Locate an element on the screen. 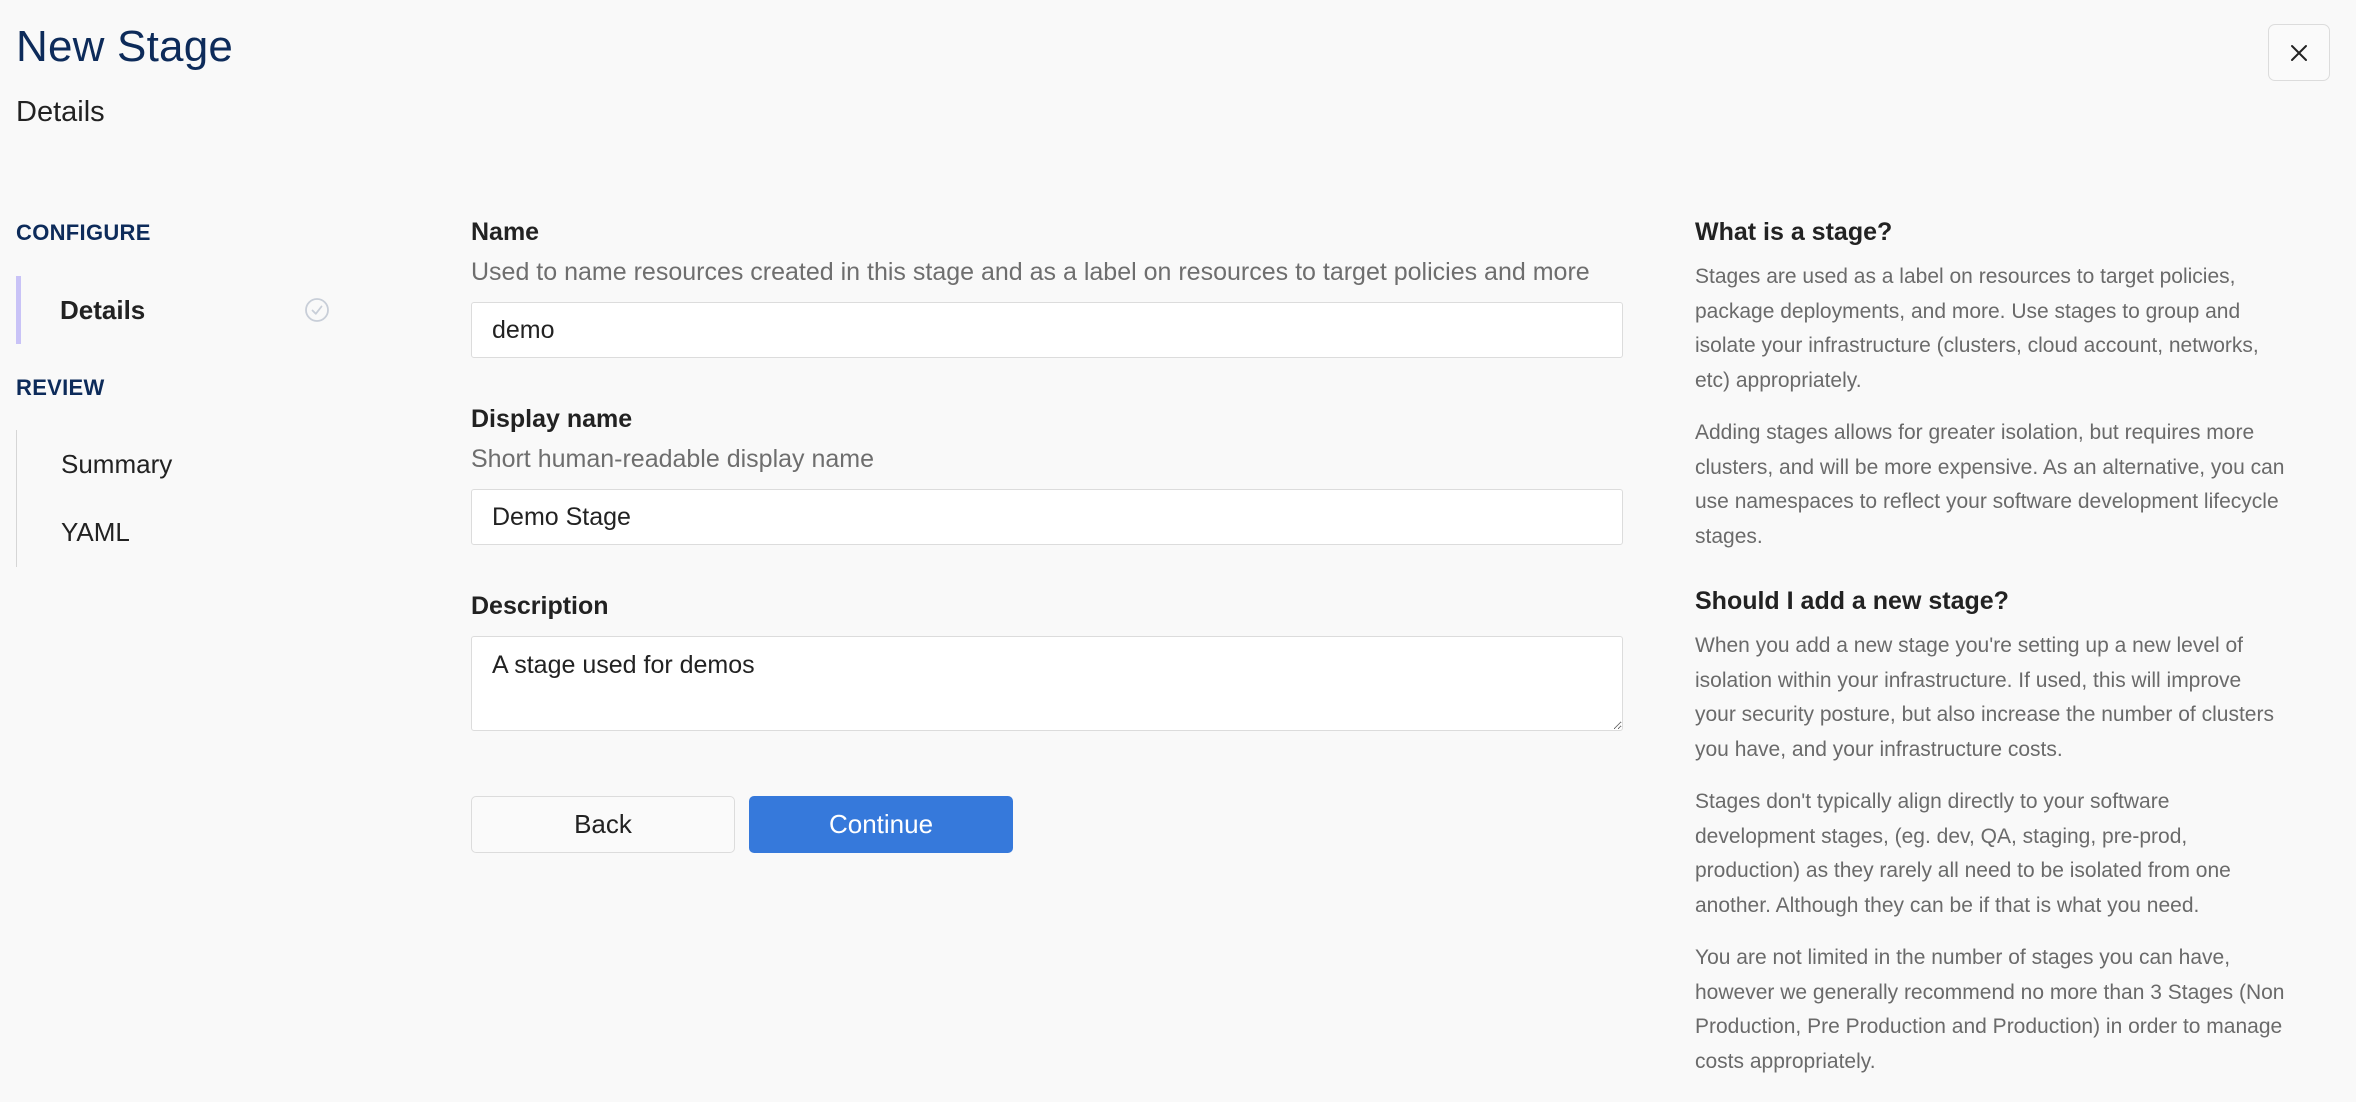  sidebar-item-label: Summary is located at coordinates (117, 463).